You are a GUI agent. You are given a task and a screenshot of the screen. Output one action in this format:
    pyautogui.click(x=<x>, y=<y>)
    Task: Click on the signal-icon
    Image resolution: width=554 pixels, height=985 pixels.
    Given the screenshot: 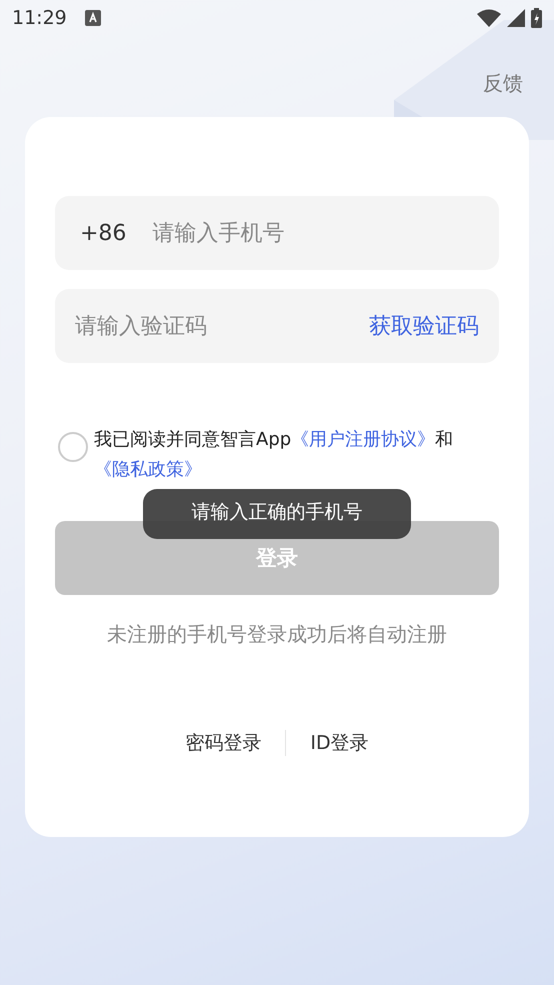 What is the action you would take?
    pyautogui.click(x=516, y=18)
    